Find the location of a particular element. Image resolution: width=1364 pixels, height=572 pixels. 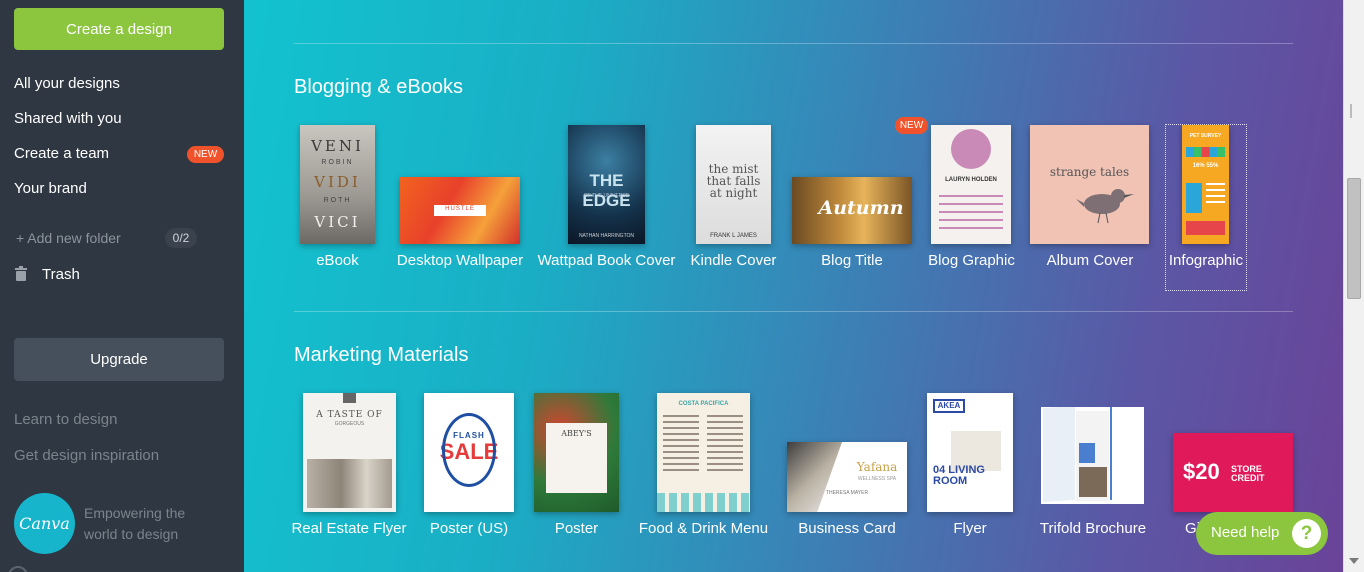

business-card-thumbnail: Yafana WELLNESS SPA THERESA MAYER is located at coordinates (847, 477).